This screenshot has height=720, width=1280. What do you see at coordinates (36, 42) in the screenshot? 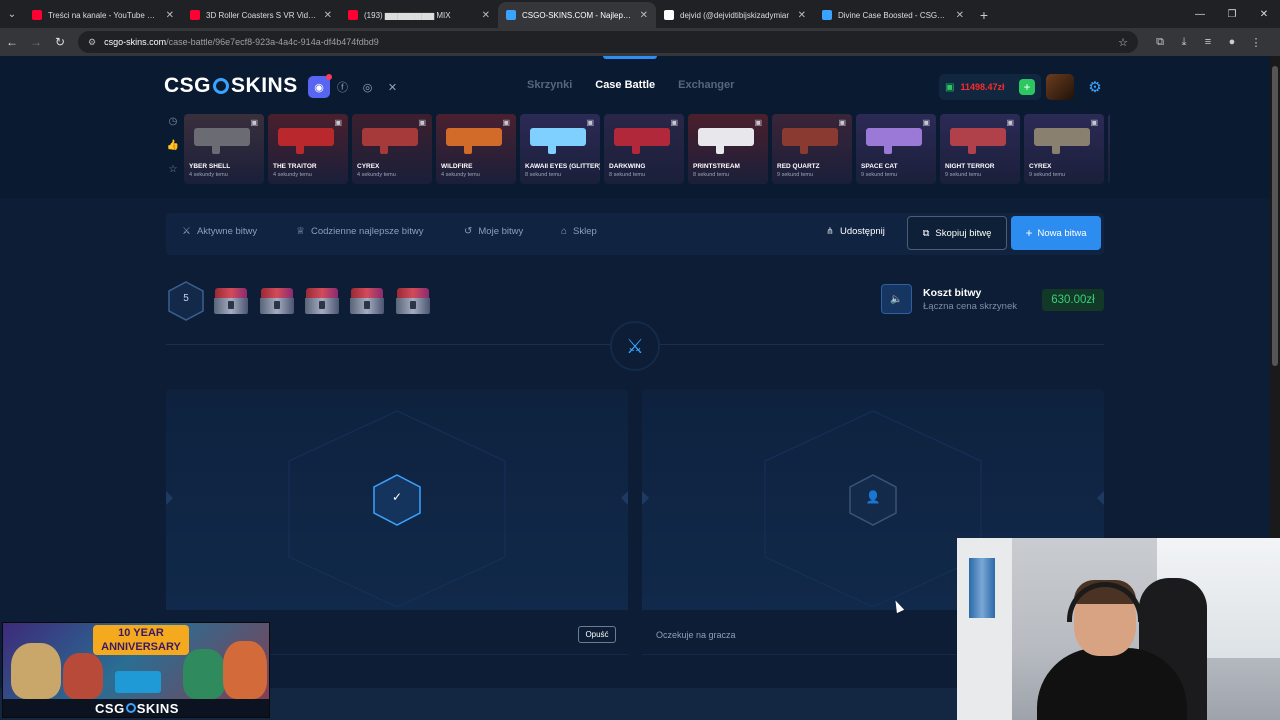
I see `forward-icon: →` at bounding box center [36, 42].